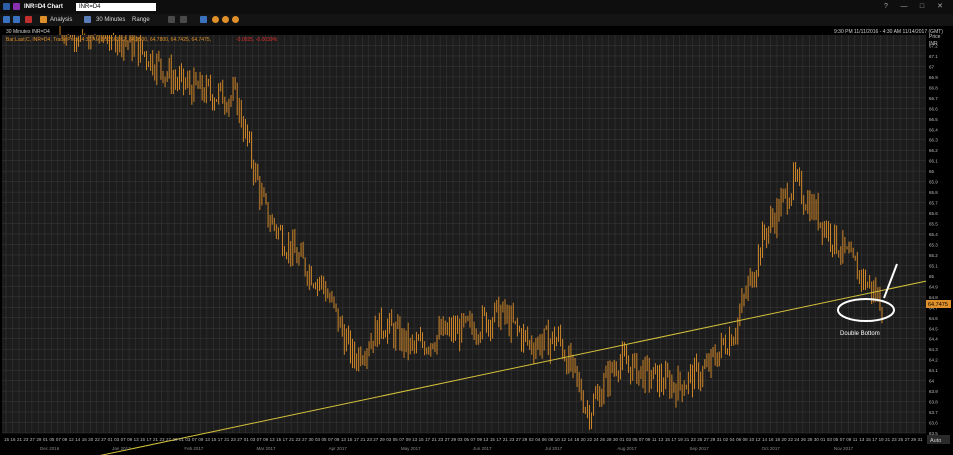 The width and height of the screenshot is (953, 455). Describe the element at coordinates (571, 439) in the screenshot. I see `time-tick-label: 14` at that location.